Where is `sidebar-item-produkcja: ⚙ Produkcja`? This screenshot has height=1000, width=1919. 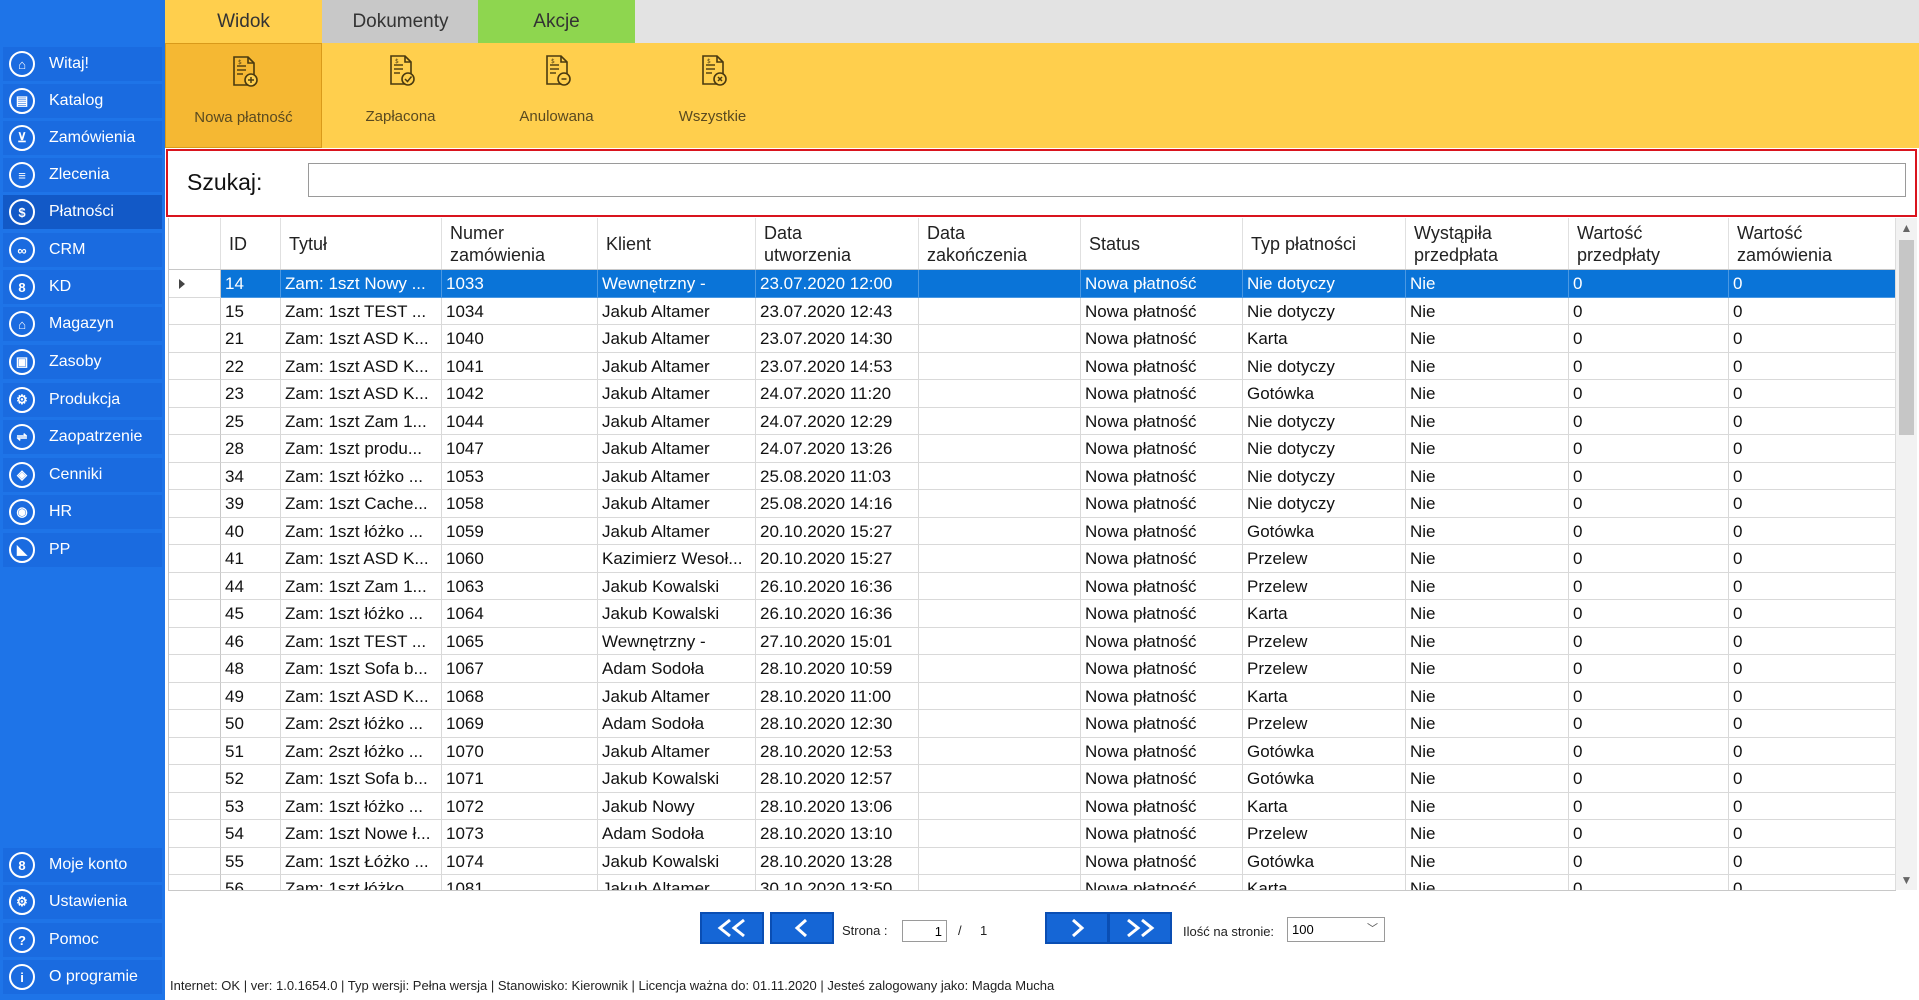 sidebar-item-produkcja: ⚙ Produkcja is located at coordinates (82, 400).